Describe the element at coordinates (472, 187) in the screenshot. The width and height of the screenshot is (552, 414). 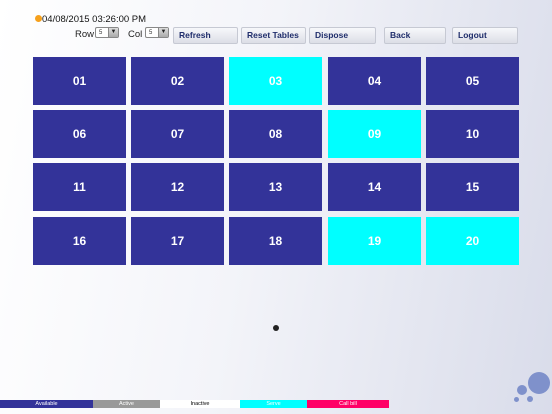
I see `table-tile: 15` at that location.